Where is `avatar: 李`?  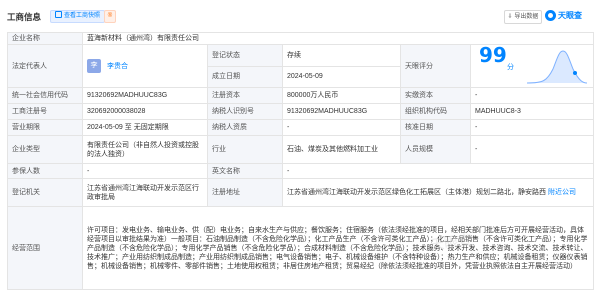 avatar: 李 is located at coordinates (94, 66).